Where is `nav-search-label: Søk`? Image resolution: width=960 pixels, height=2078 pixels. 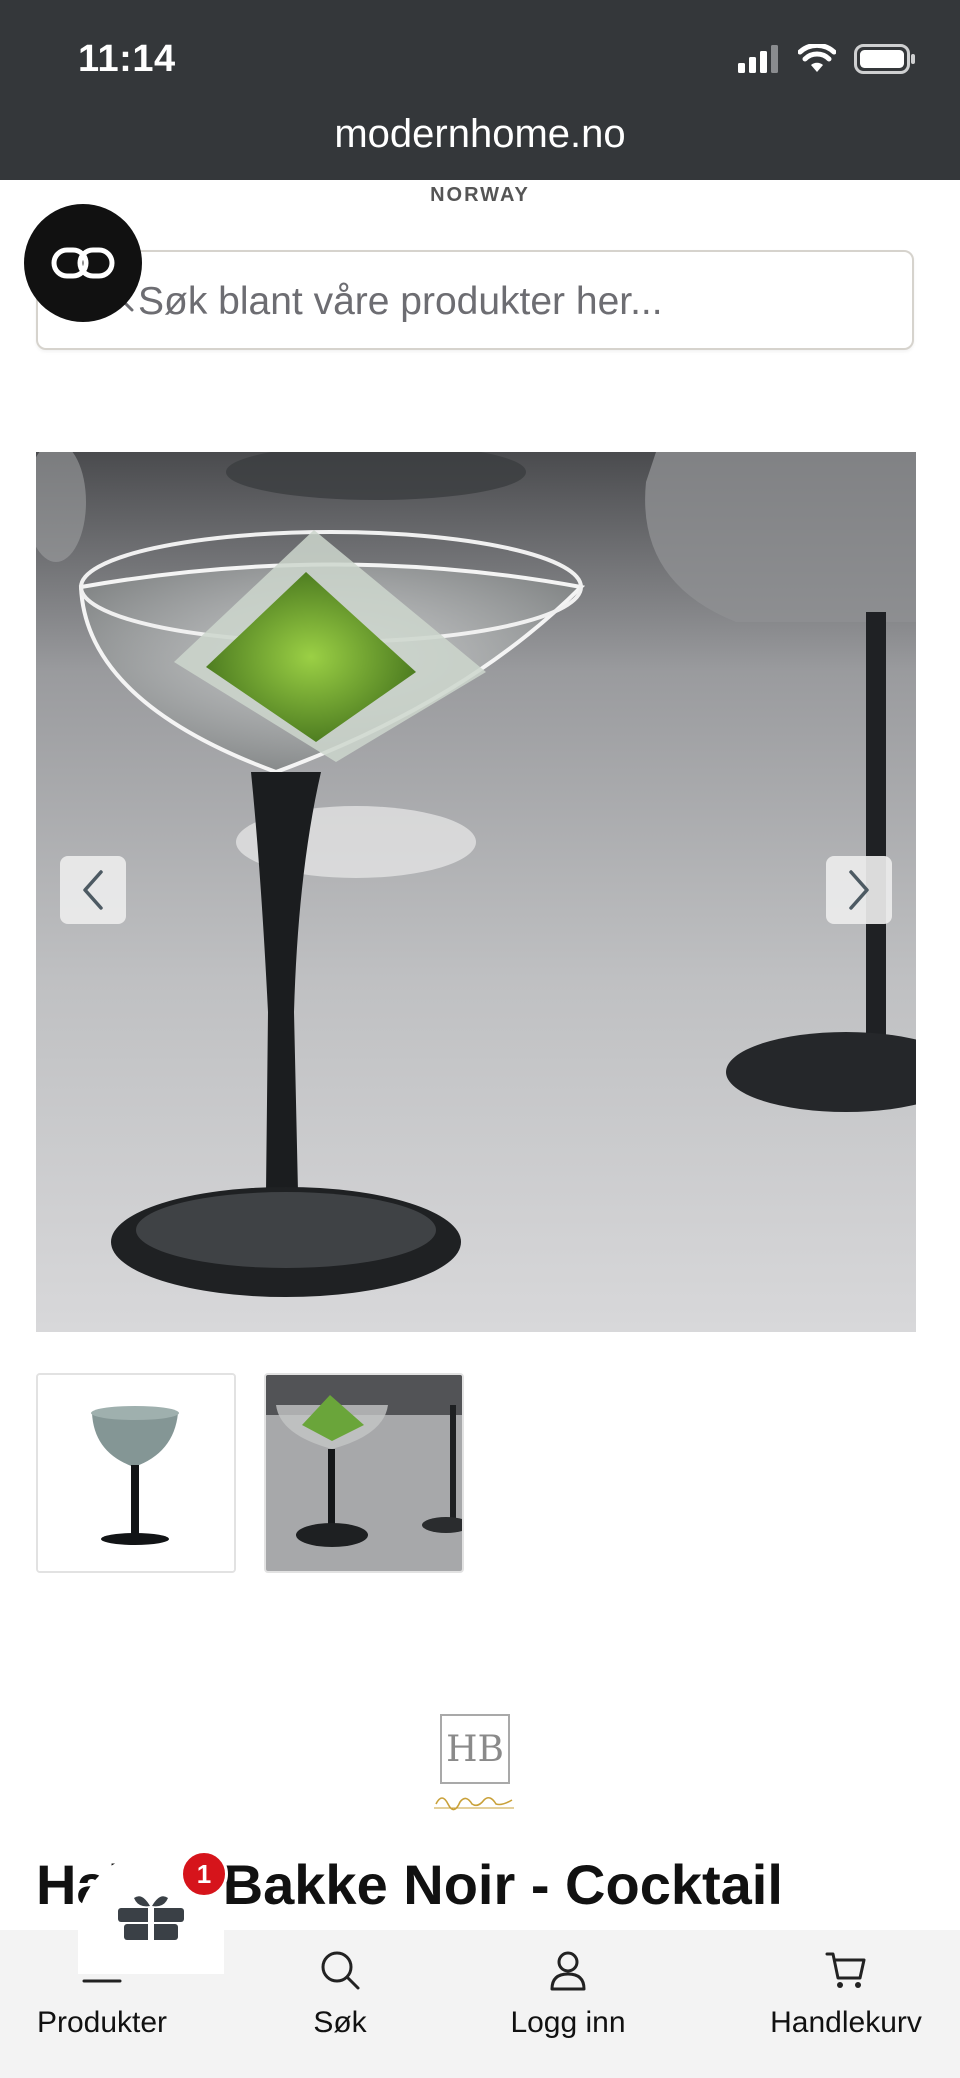 nav-search-label: Søk is located at coordinates (340, 2022).